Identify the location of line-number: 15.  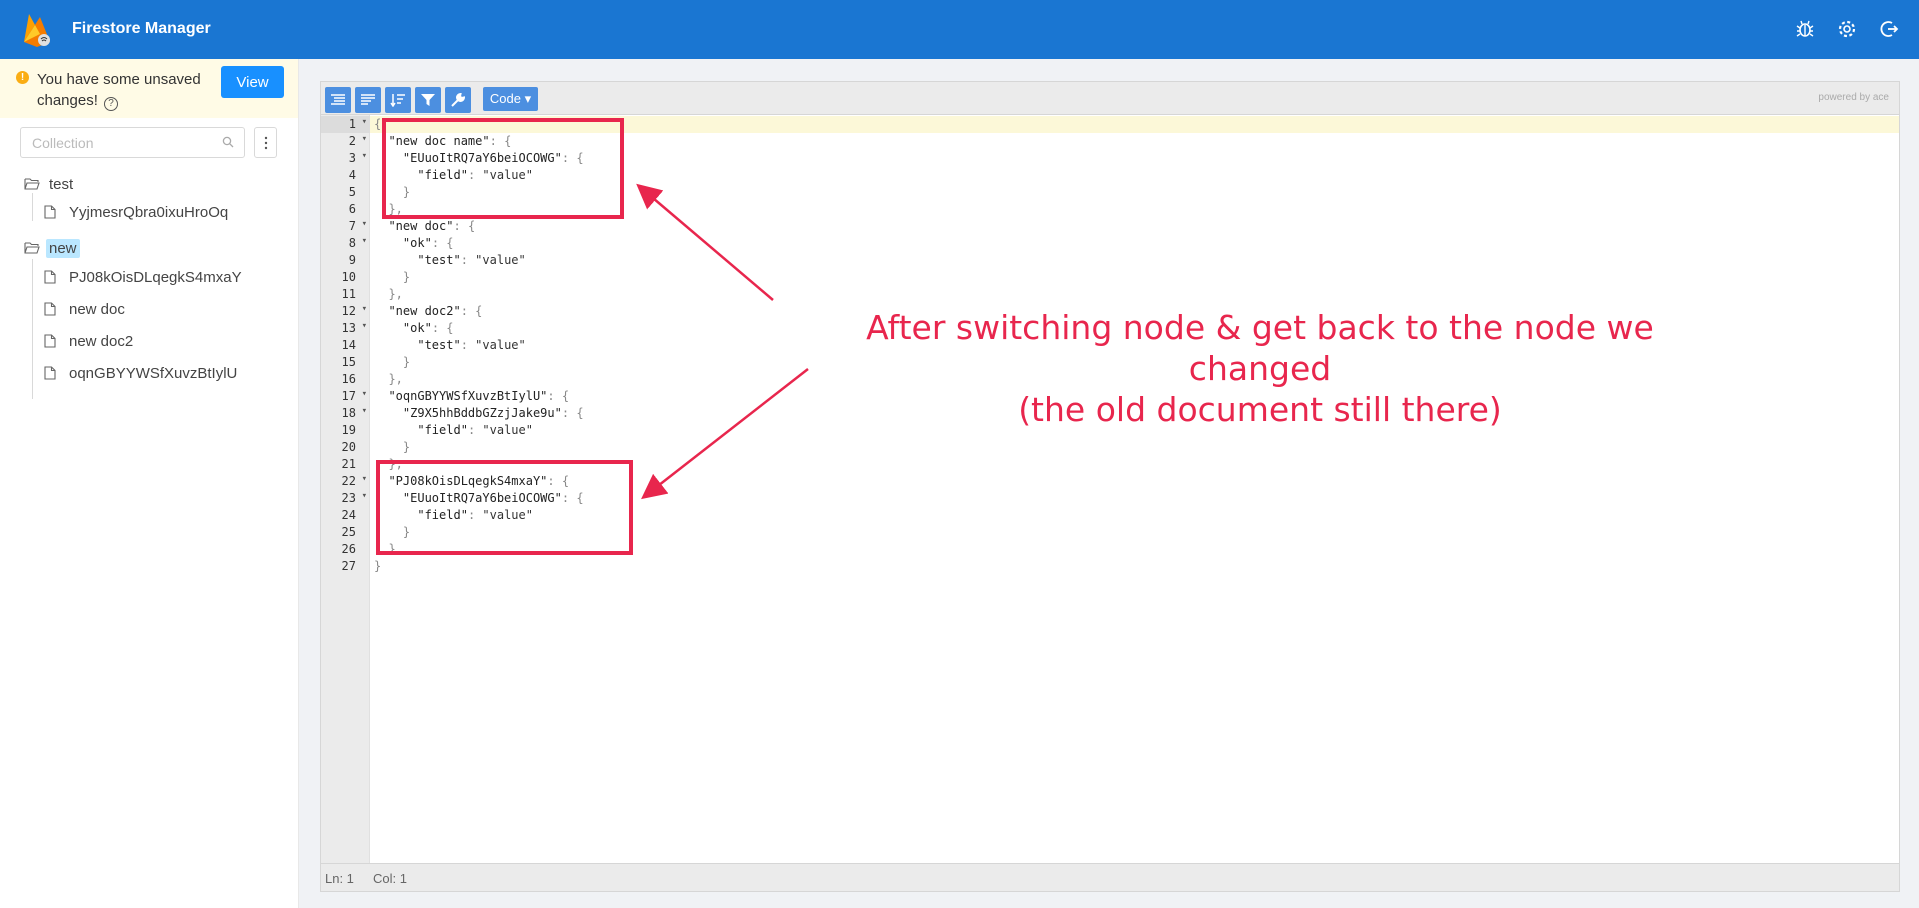
(348, 362).